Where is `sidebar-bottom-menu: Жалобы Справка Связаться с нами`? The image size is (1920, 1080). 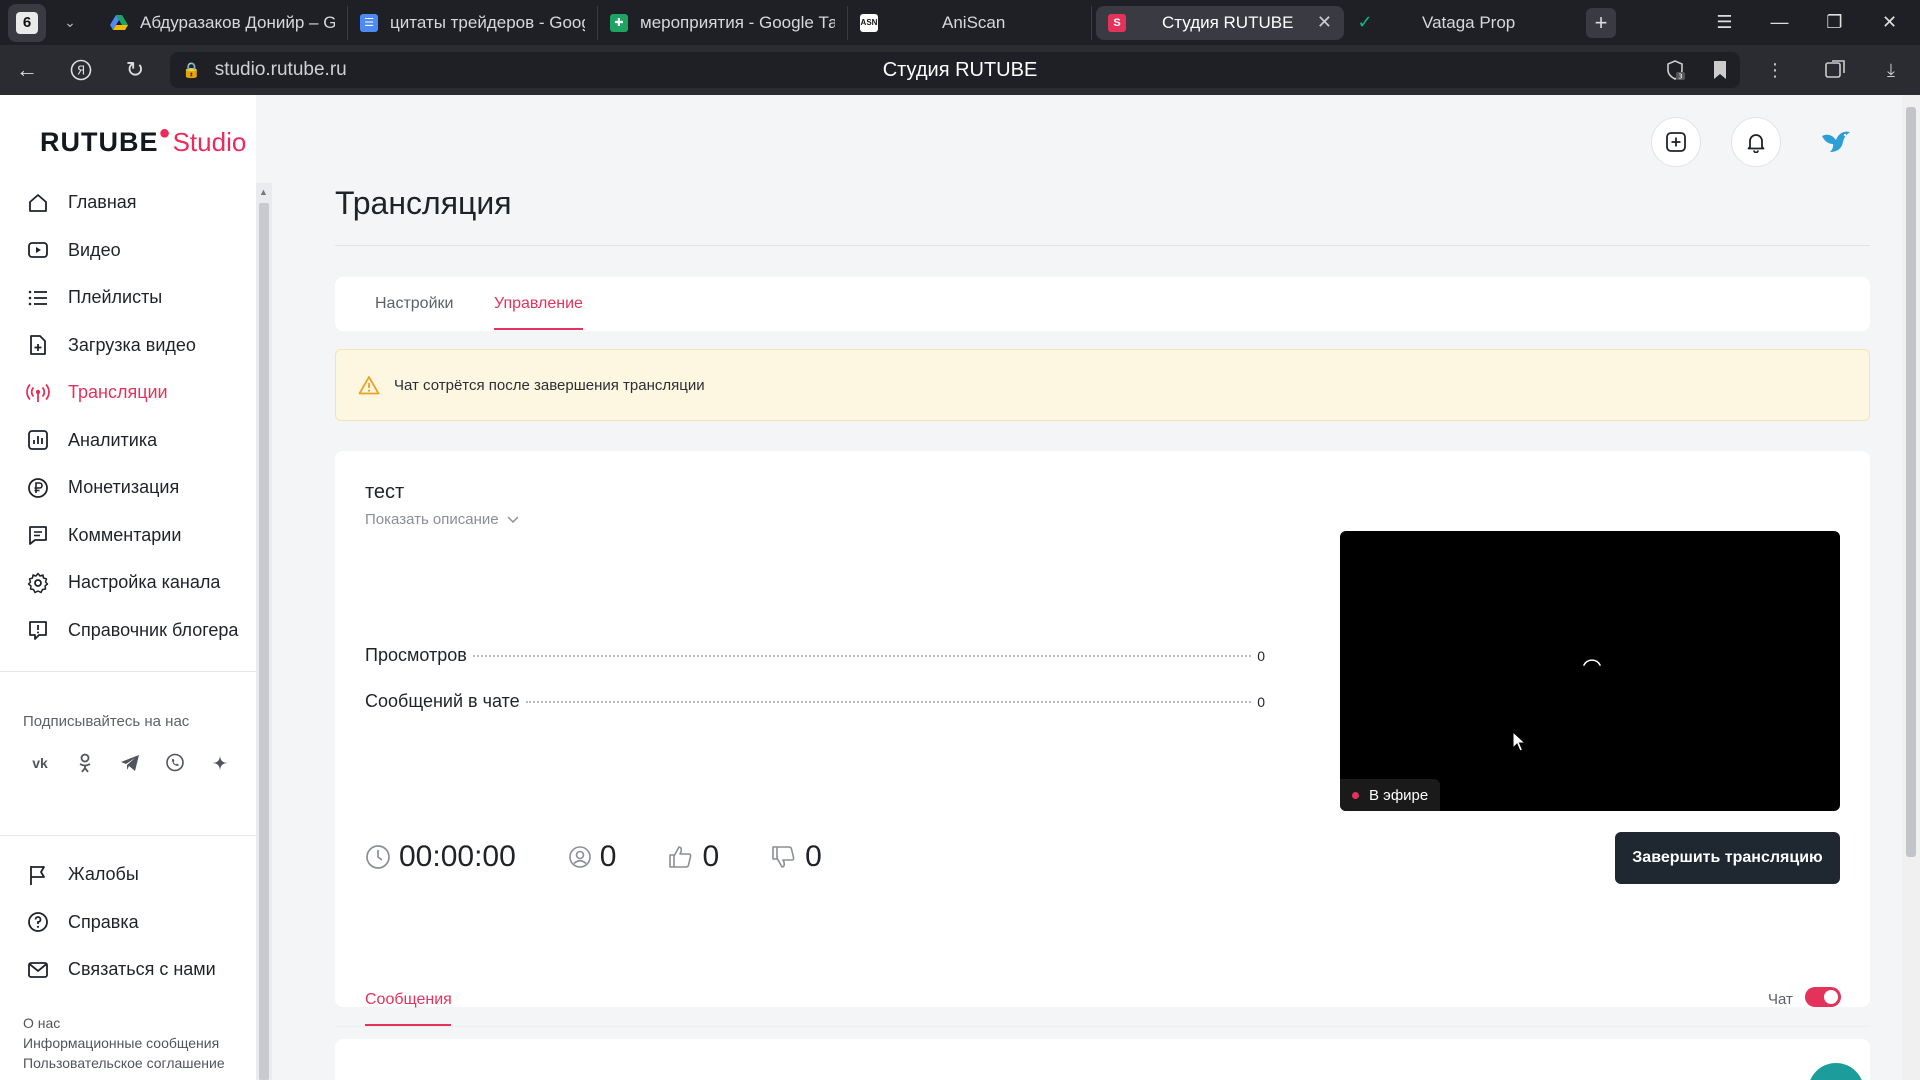 sidebar-bottom-menu: Жалобы Справка Связаться с нами is located at coordinates (128, 922).